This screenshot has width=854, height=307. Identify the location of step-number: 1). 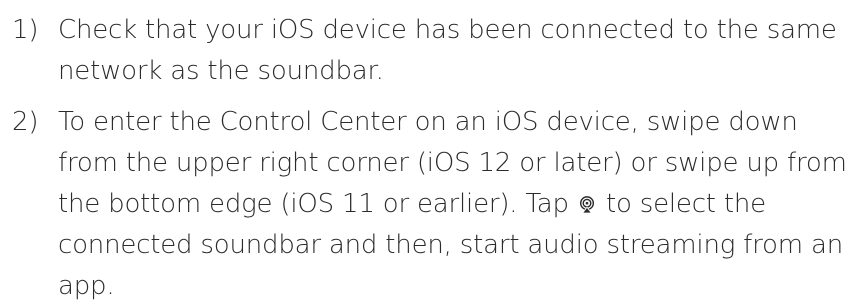
(25, 30).